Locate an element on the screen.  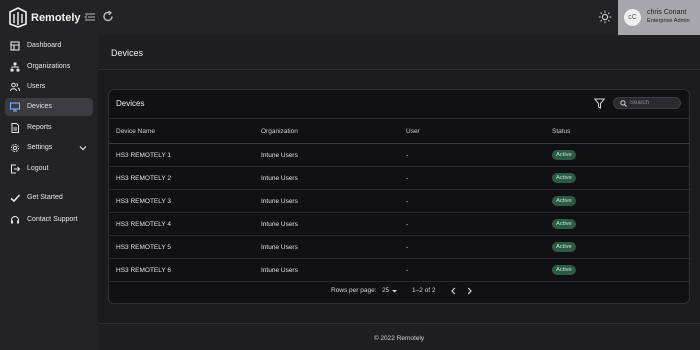
table-row: HS3 REMOTELY 6 Intune Users - Active is located at coordinates (399, 270).